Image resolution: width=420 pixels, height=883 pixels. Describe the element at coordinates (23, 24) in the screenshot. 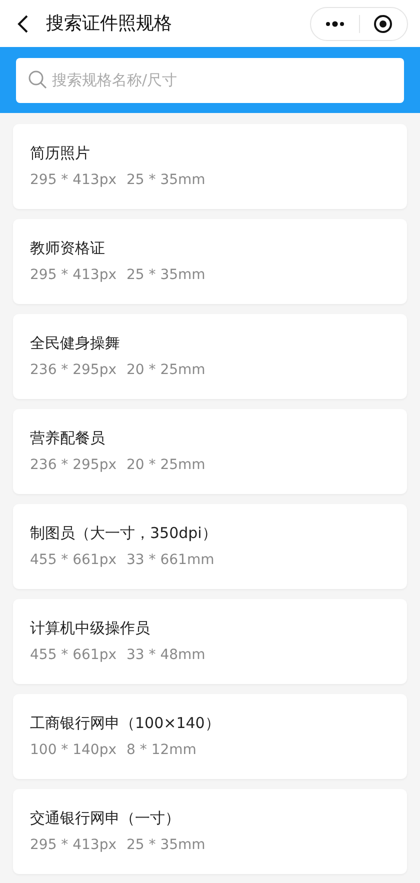

I see `back-icon` at that location.